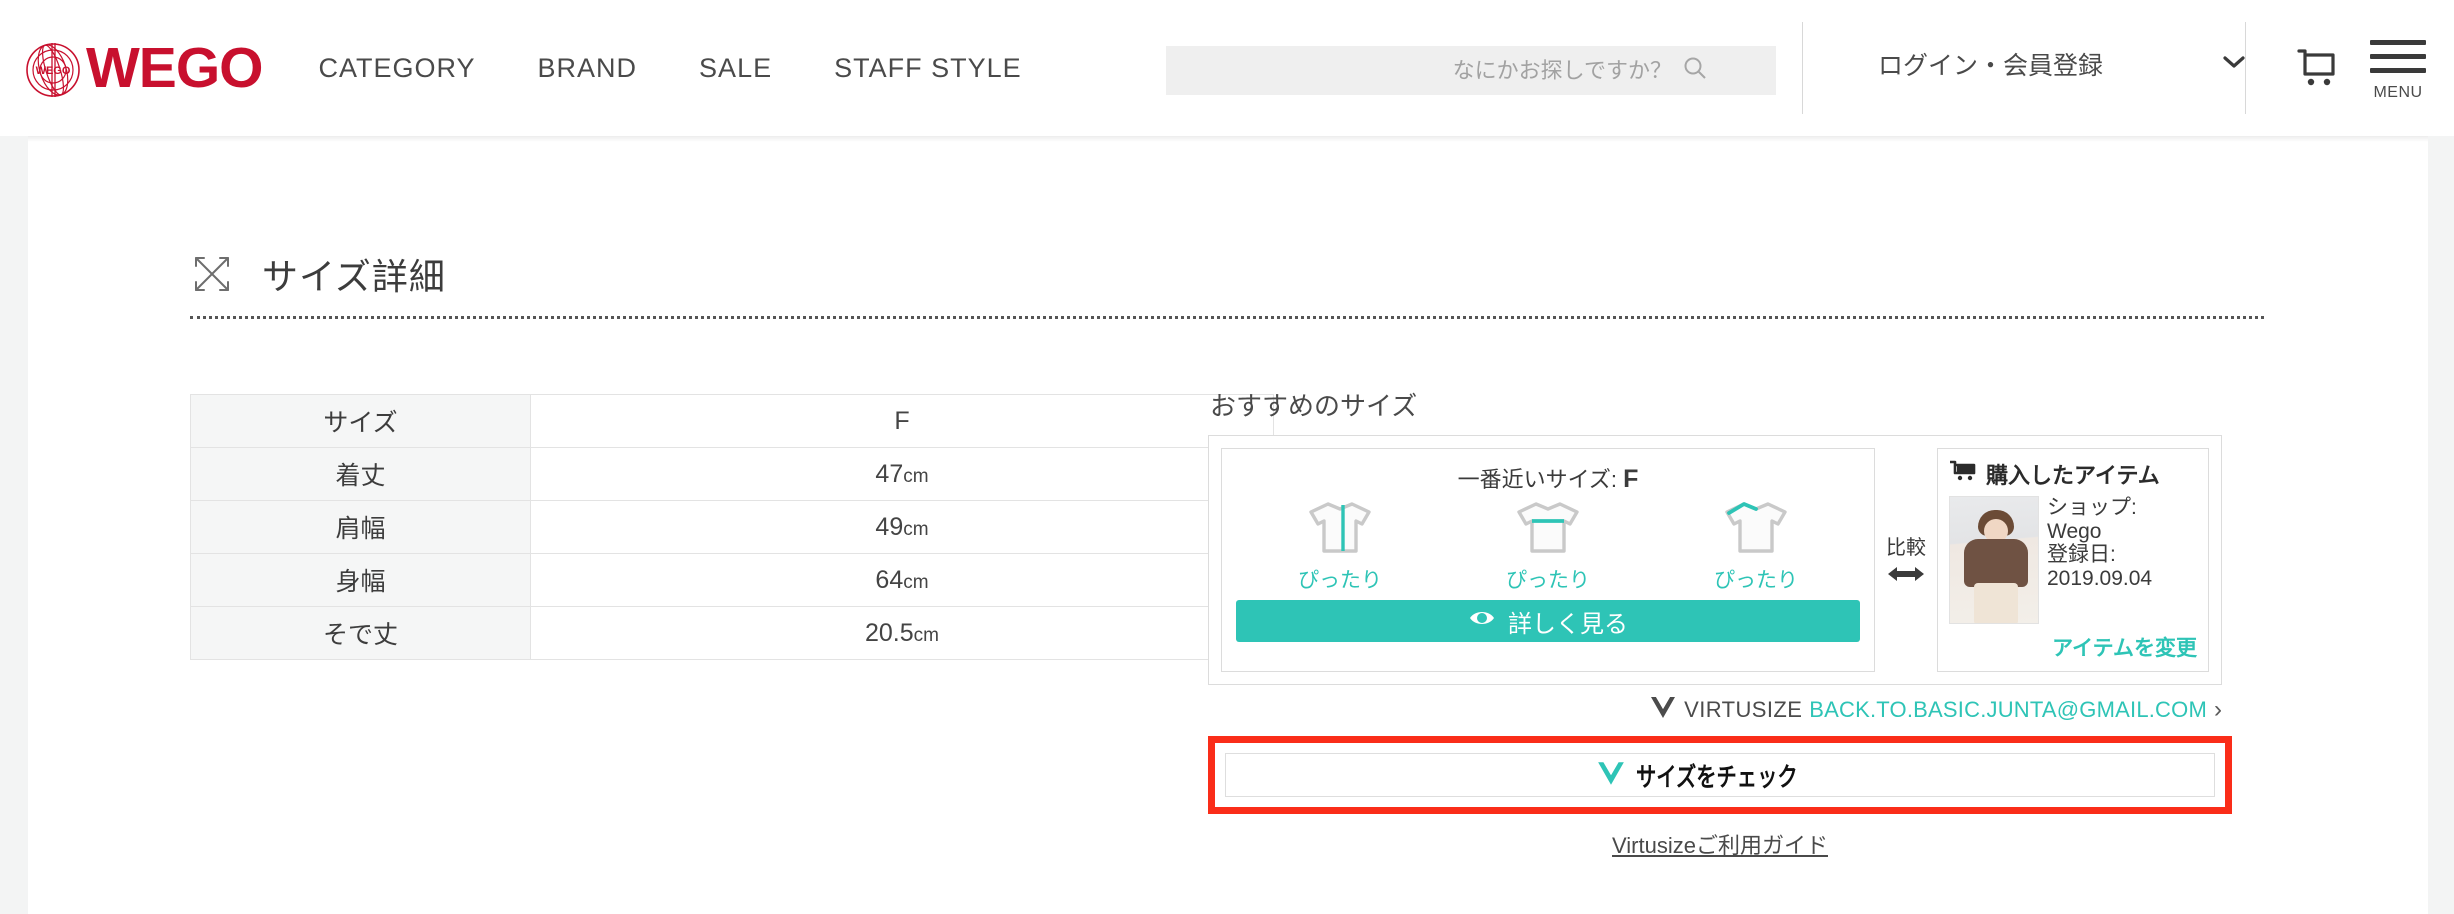 This screenshot has width=2454, height=914. I want to click on account-label: ログイン・会員登録, so click(1991, 66).